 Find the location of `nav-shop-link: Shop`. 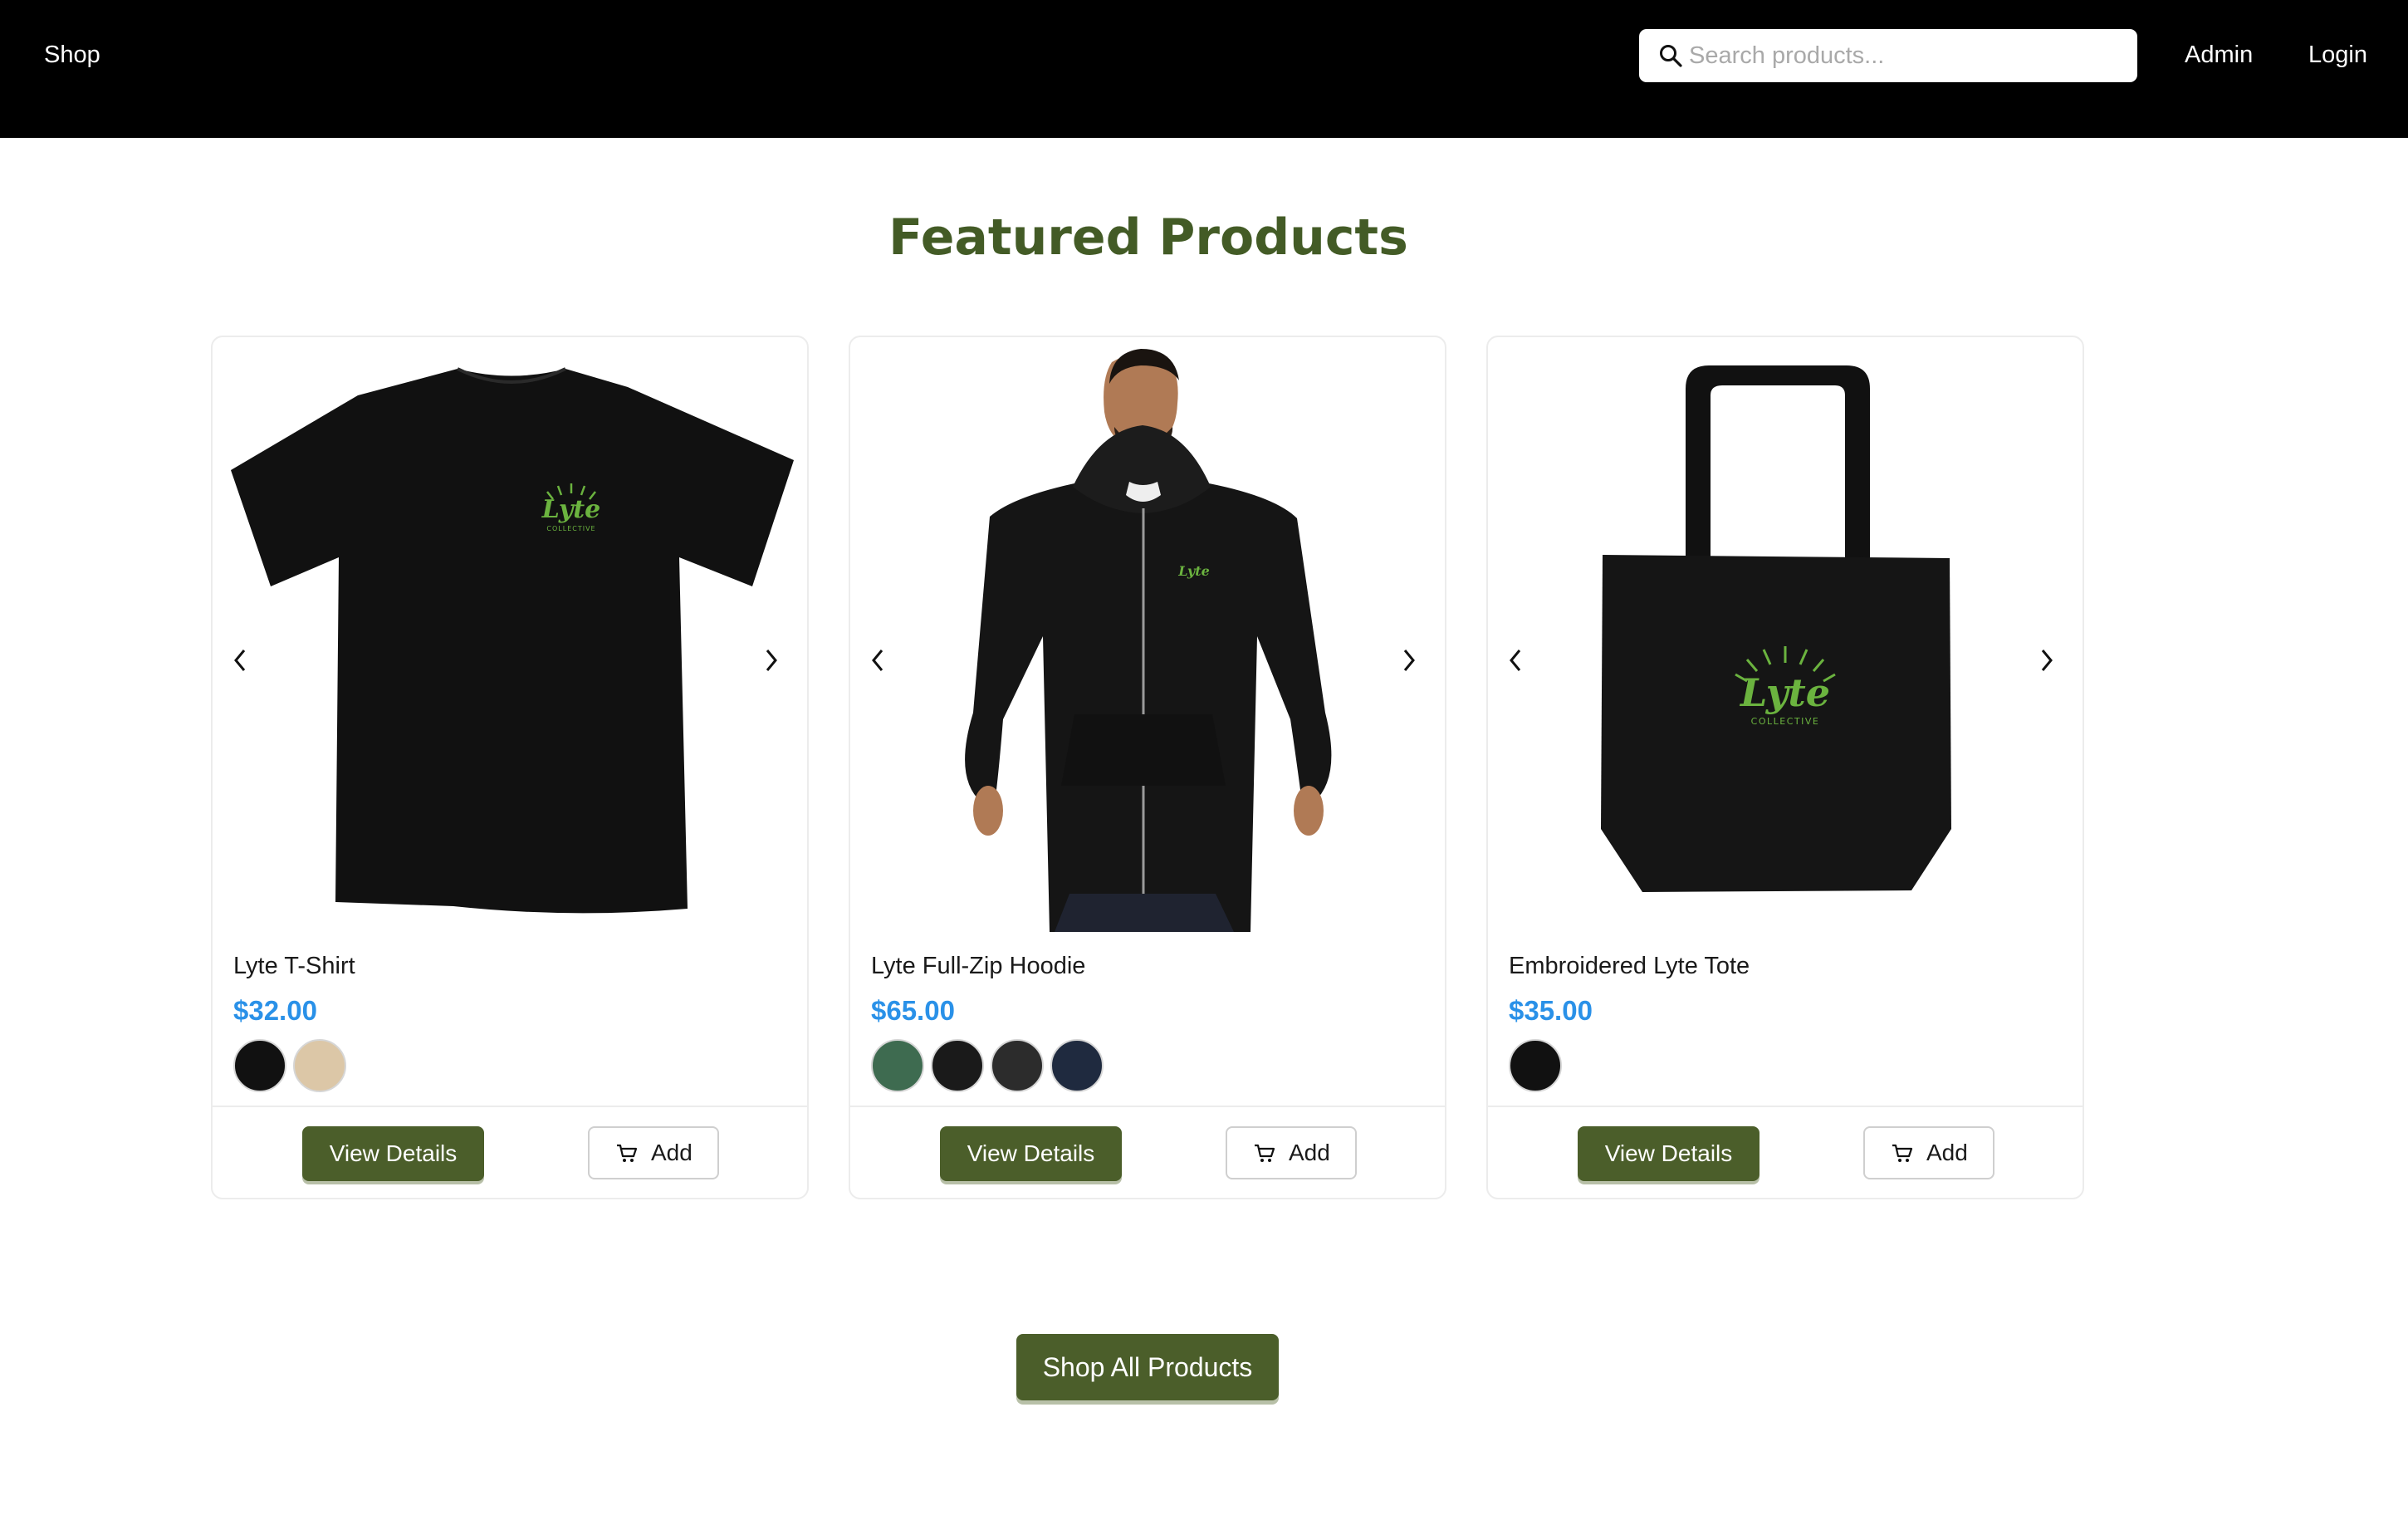

nav-shop-link: Shop is located at coordinates (72, 54).